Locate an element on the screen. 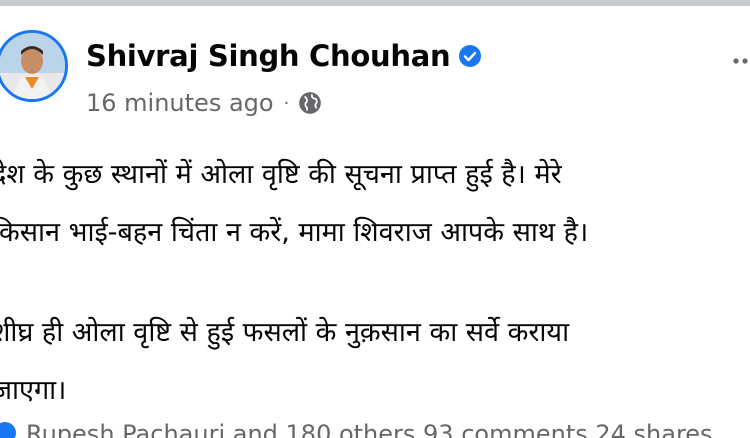  avatar-image is located at coordinates (32, 66).